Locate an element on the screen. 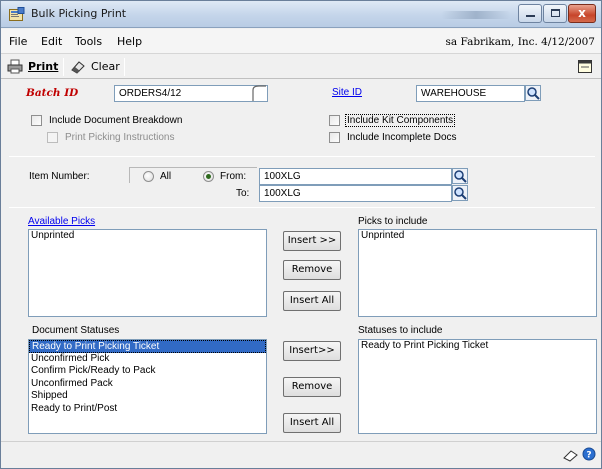 This screenshot has width=602, height=469. print-picking-instructions-checkbox is located at coordinates (52, 137).